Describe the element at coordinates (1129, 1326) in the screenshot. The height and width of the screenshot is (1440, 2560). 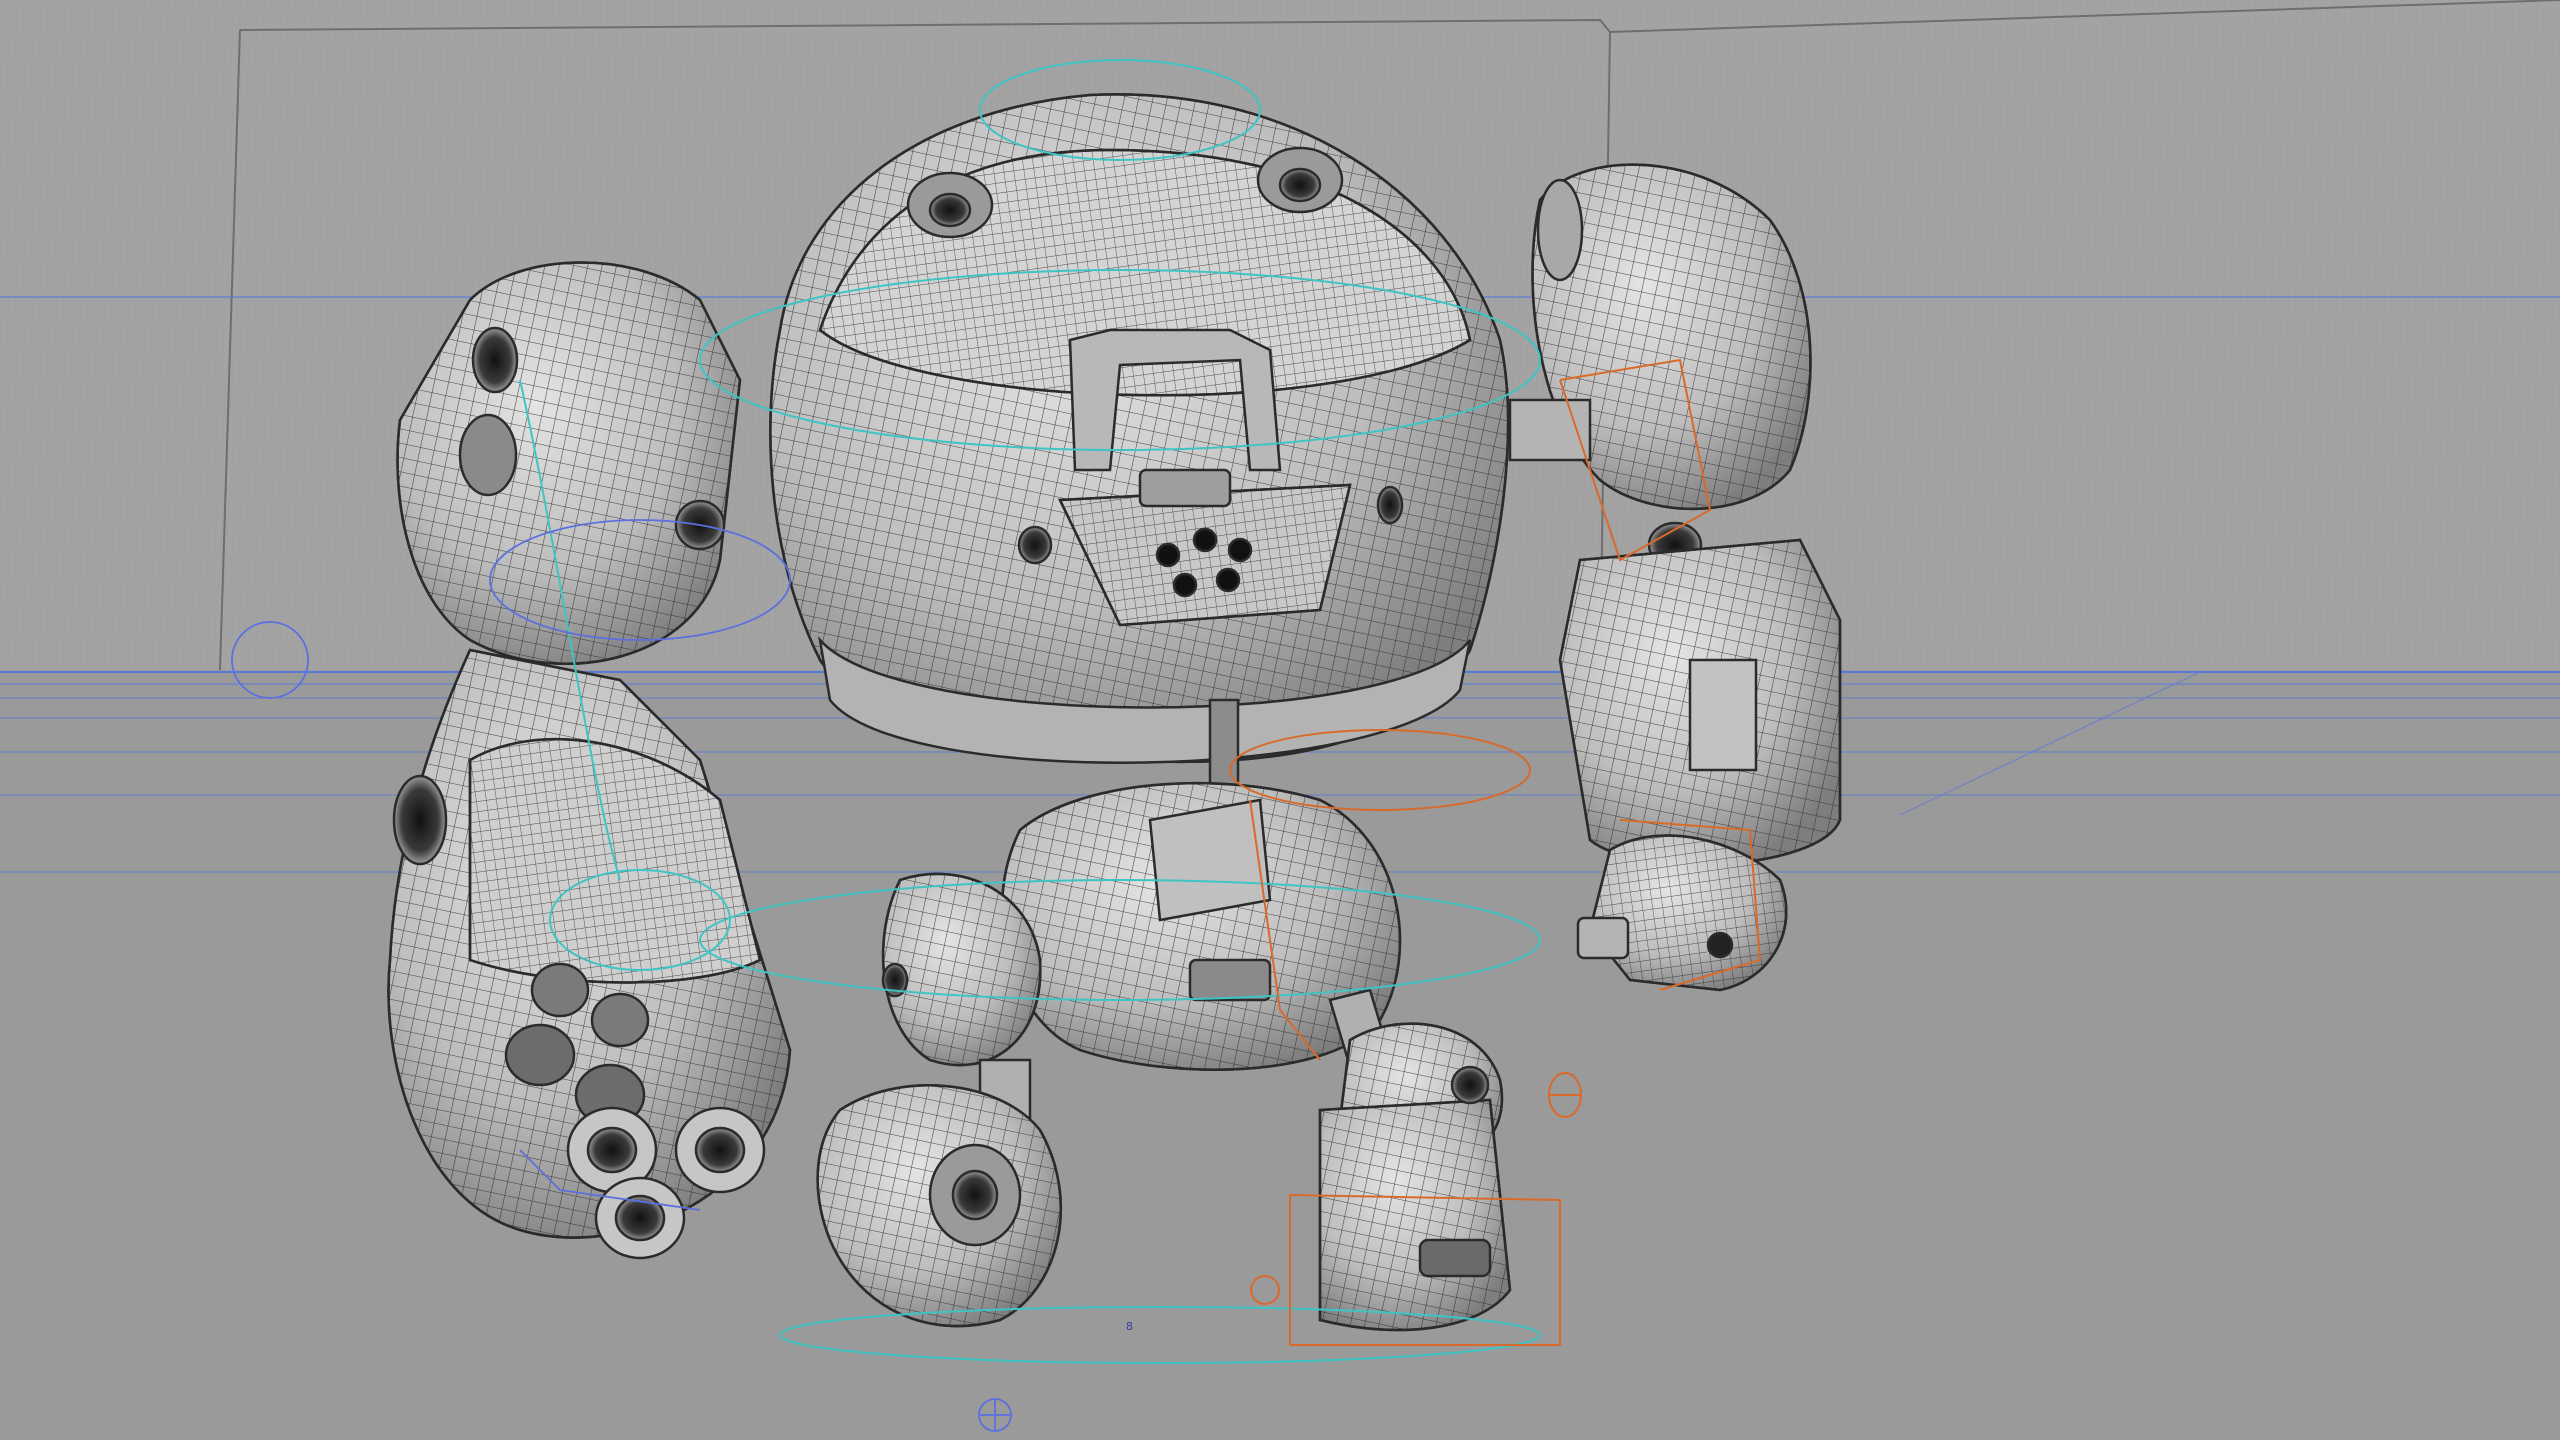
I see `frame-marker: 8` at that location.